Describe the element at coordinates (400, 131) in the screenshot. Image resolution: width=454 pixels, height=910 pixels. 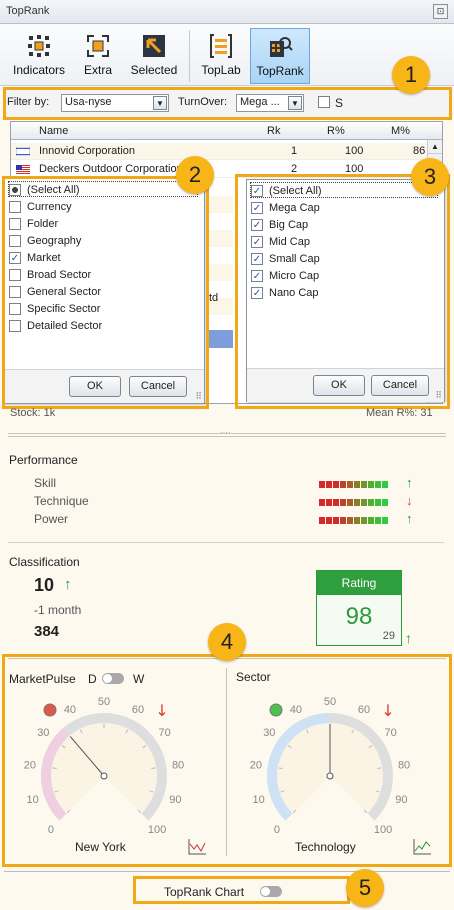
I see `column-m-header: M%` at that location.